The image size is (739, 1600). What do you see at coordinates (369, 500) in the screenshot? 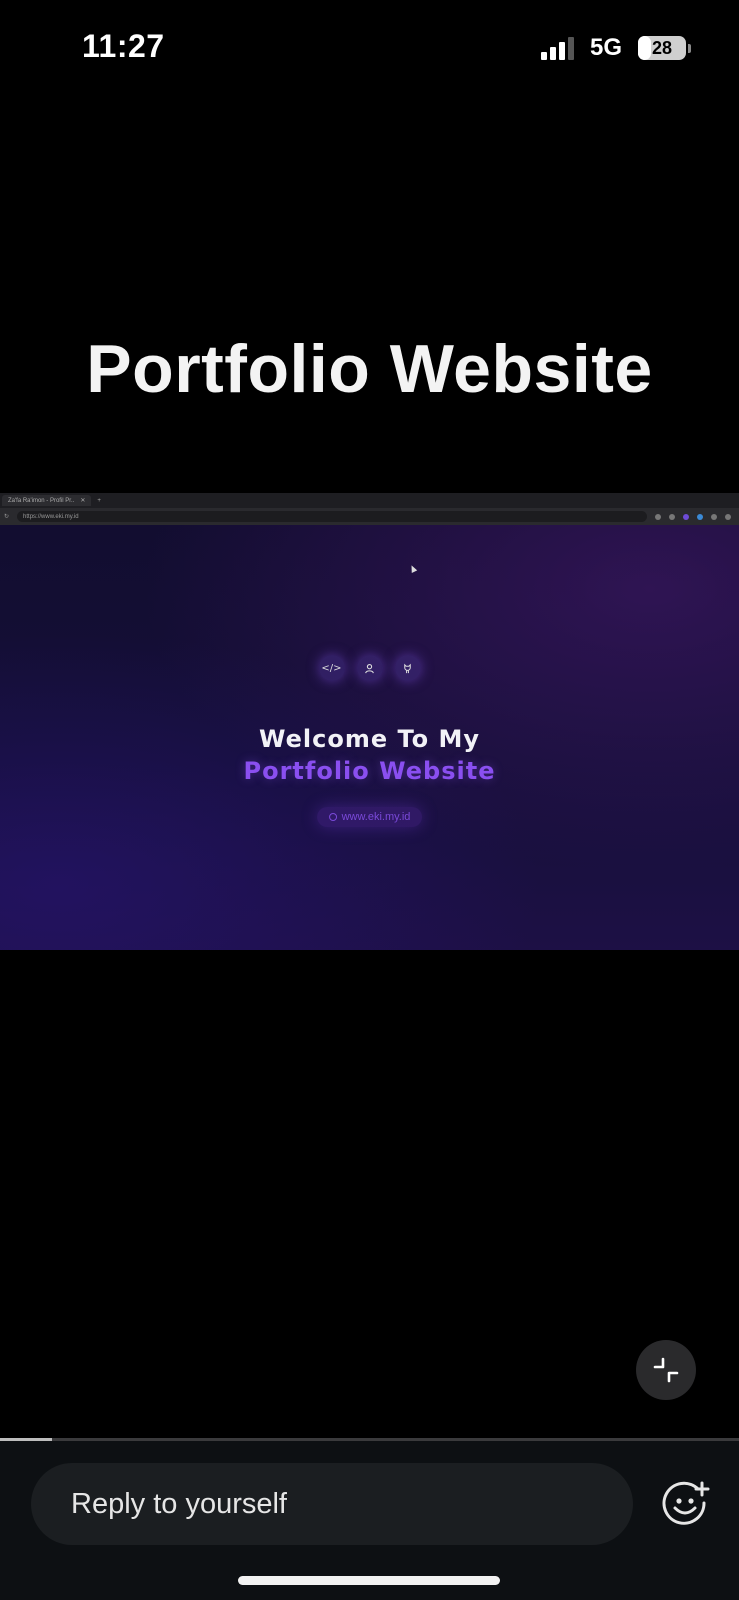
I see `browser-tab-bar: Za'fa Ra'imon - Profil Pr.. ✕ +` at bounding box center [369, 500].